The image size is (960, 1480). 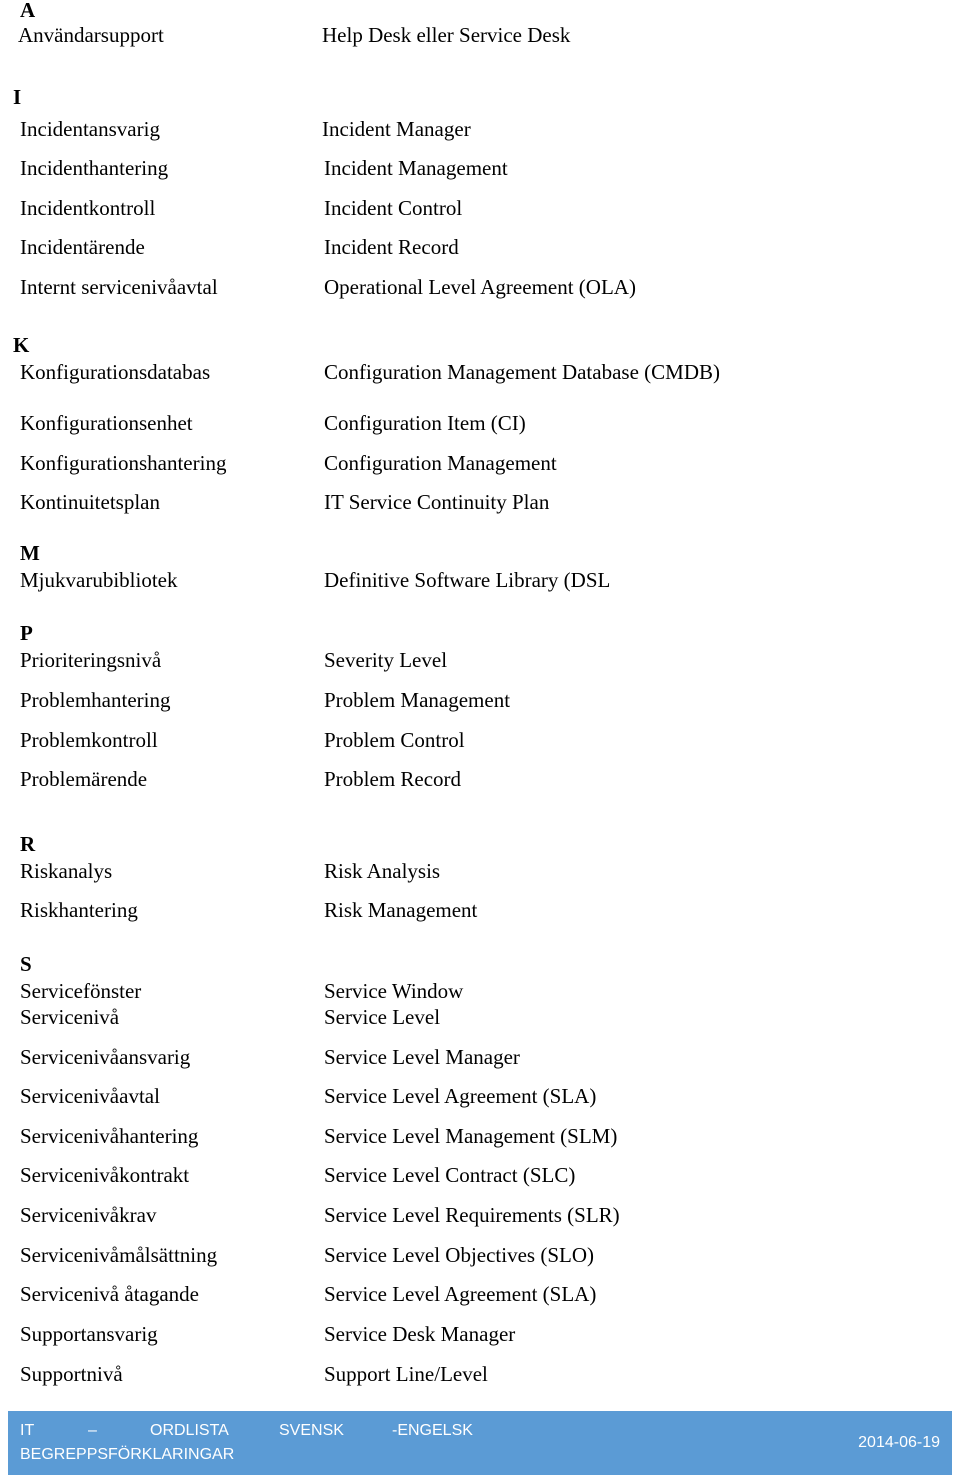 What do you see at coordinates (109, 1294) in the screenshot?
I see `swedish-term: Servicenivå åtagande` at bounding box center [109, 1294].